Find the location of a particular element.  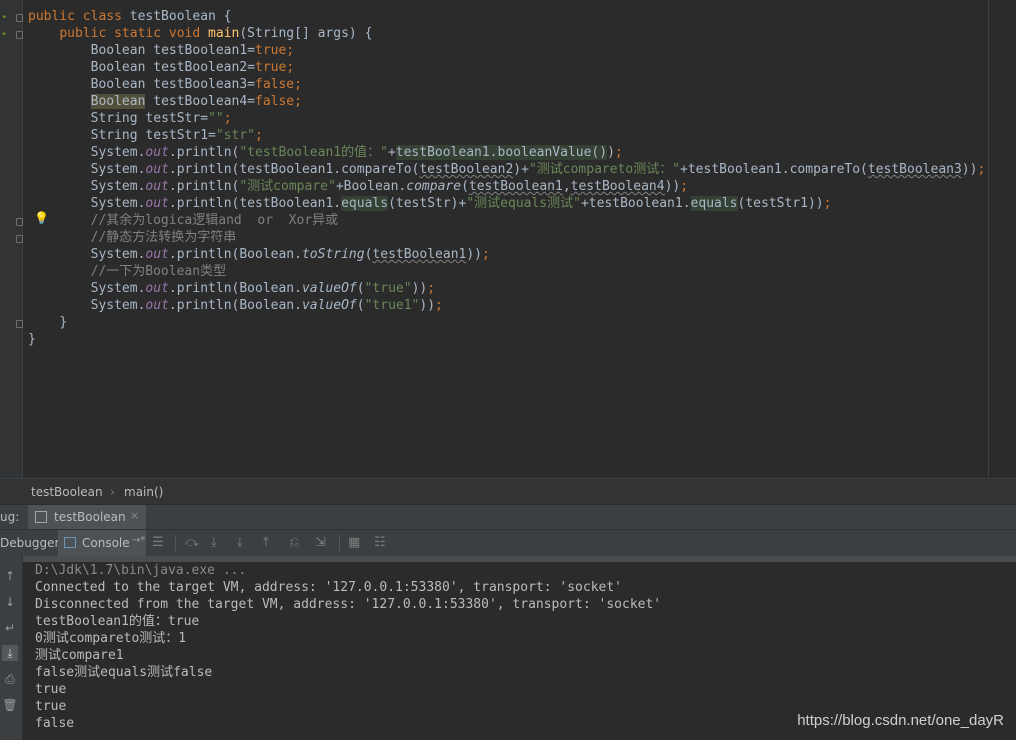

run-config-icon is located at coordinates (41, 517).